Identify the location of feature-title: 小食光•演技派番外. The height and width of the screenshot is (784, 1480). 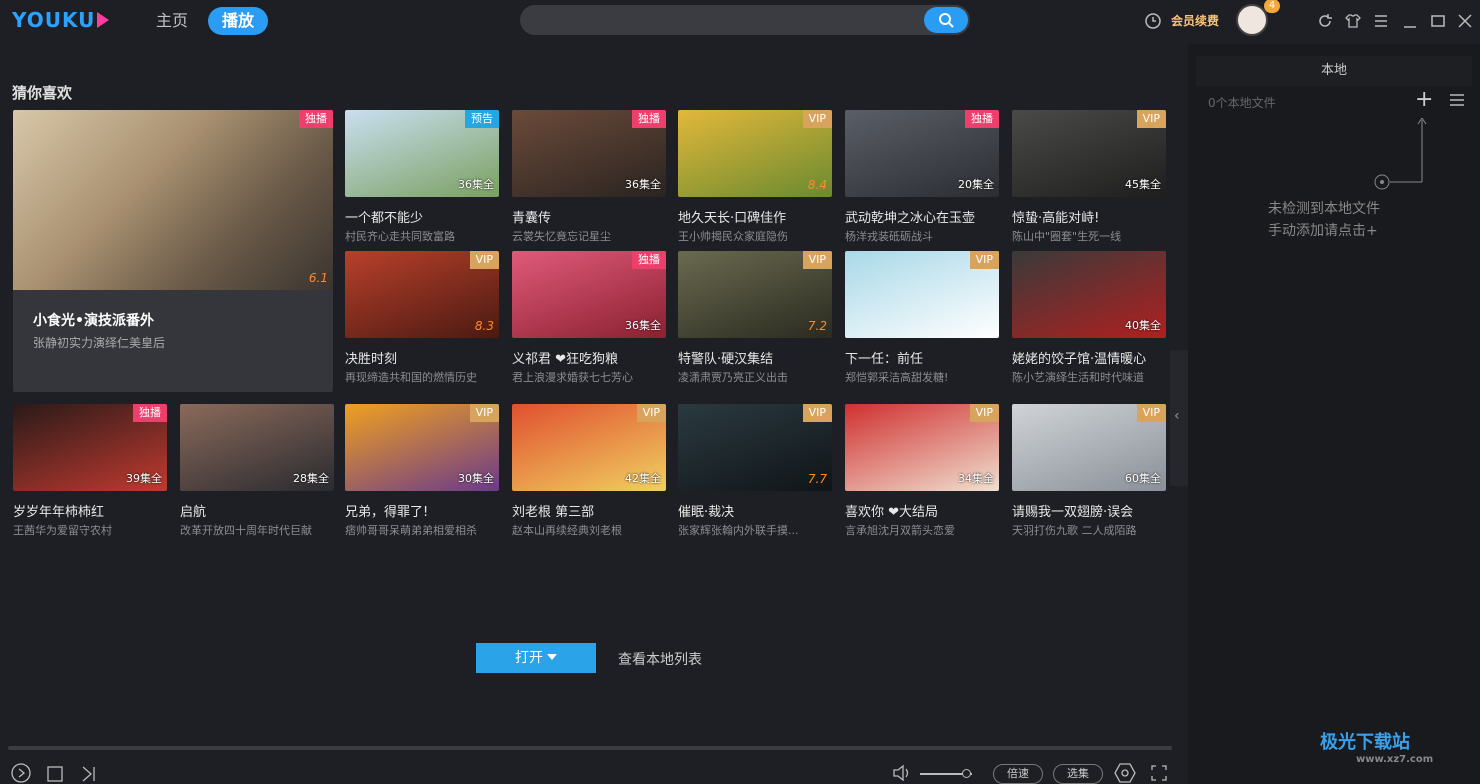
(93, 320).